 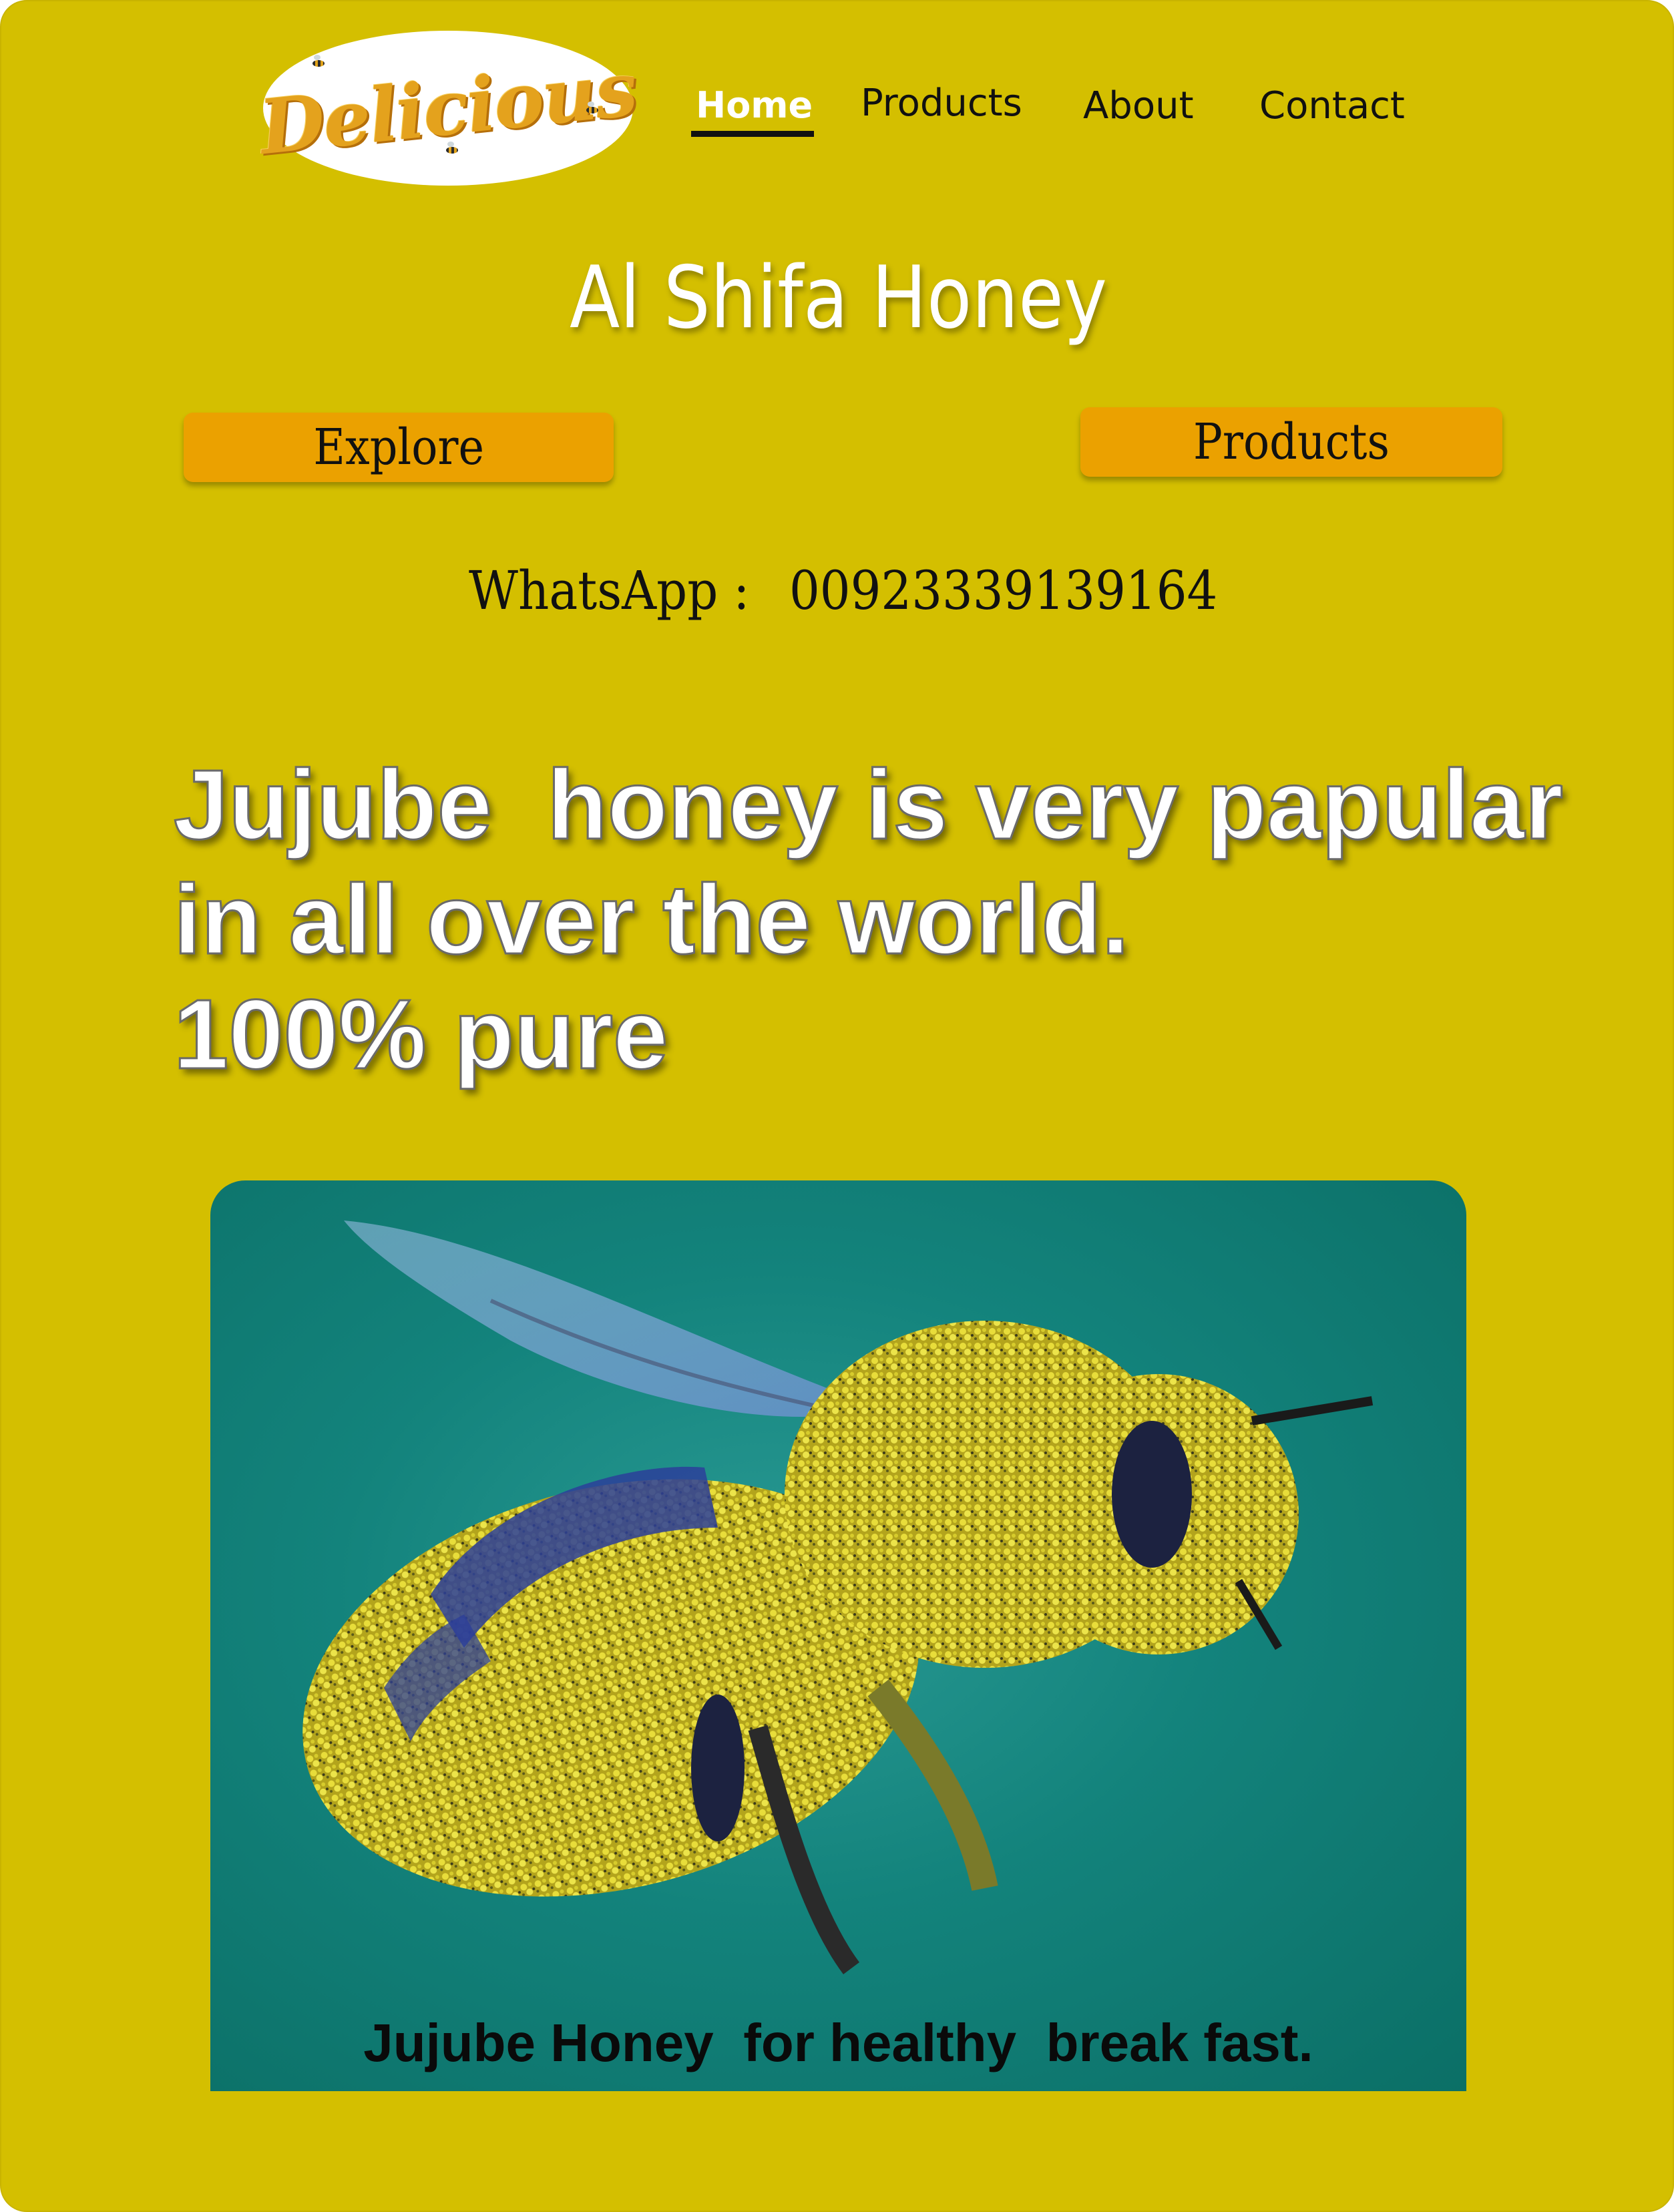 What do you see at coordinates (752, 134) in the screenshot?
I see `active-nav-underline` at bounding box center [752, 134].